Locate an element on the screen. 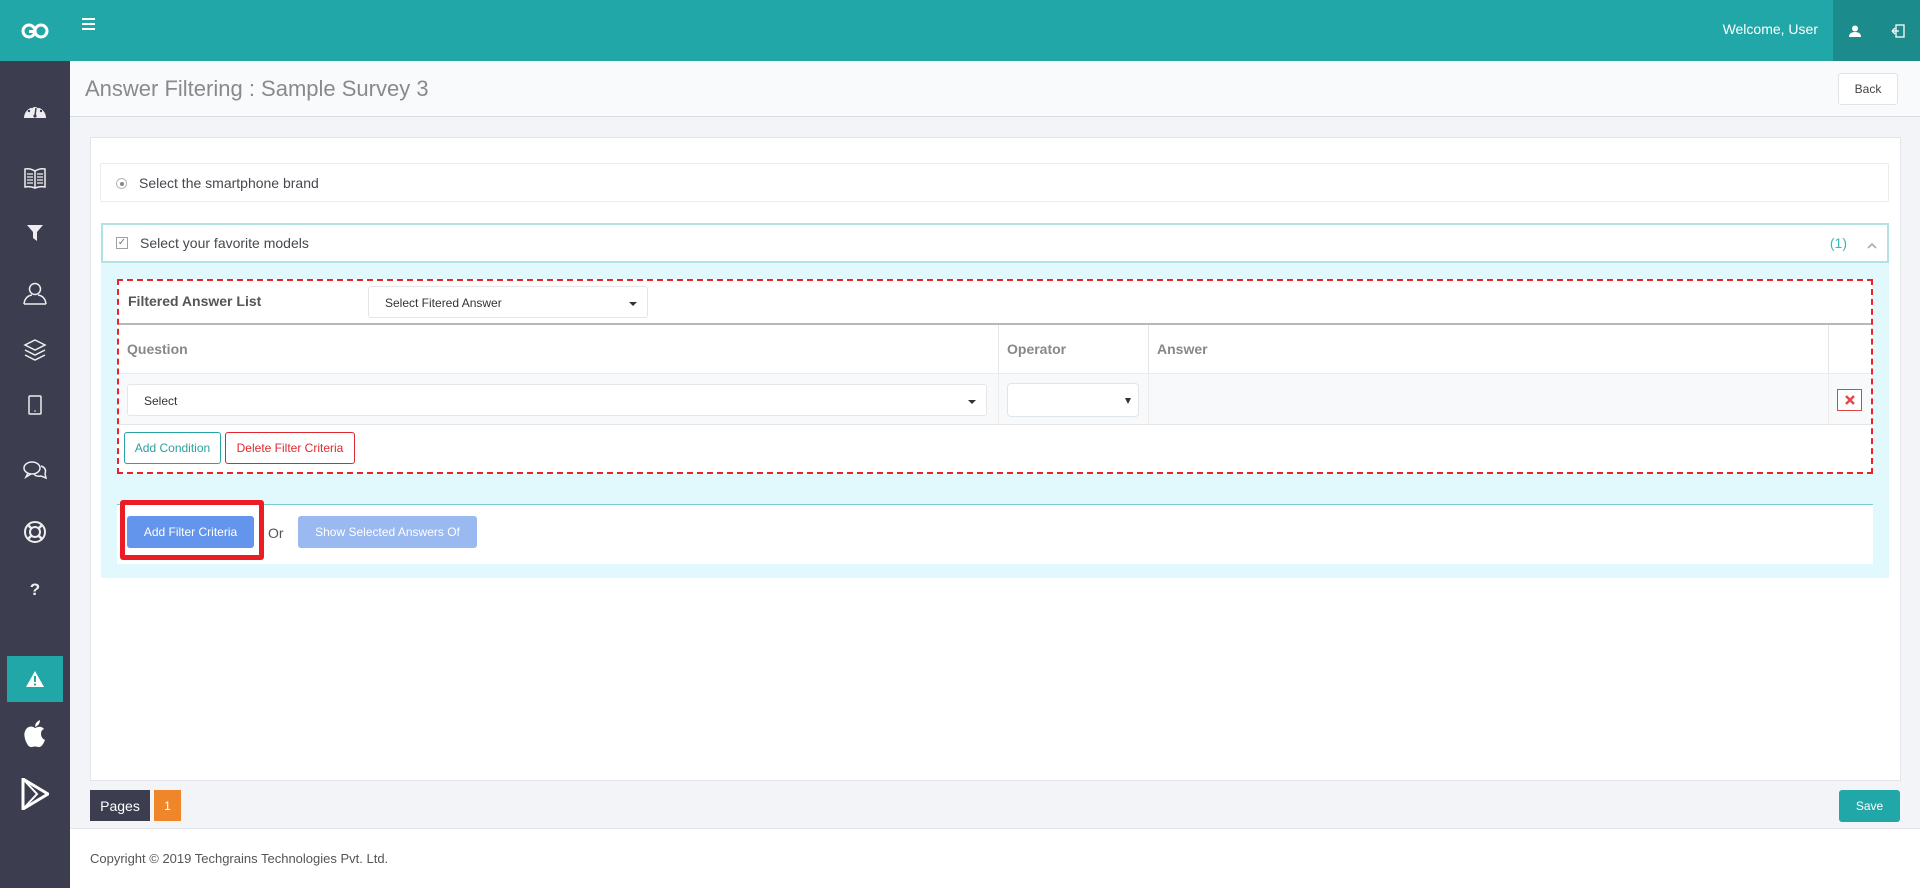  user-icon is located at coordinates (1854, 31).